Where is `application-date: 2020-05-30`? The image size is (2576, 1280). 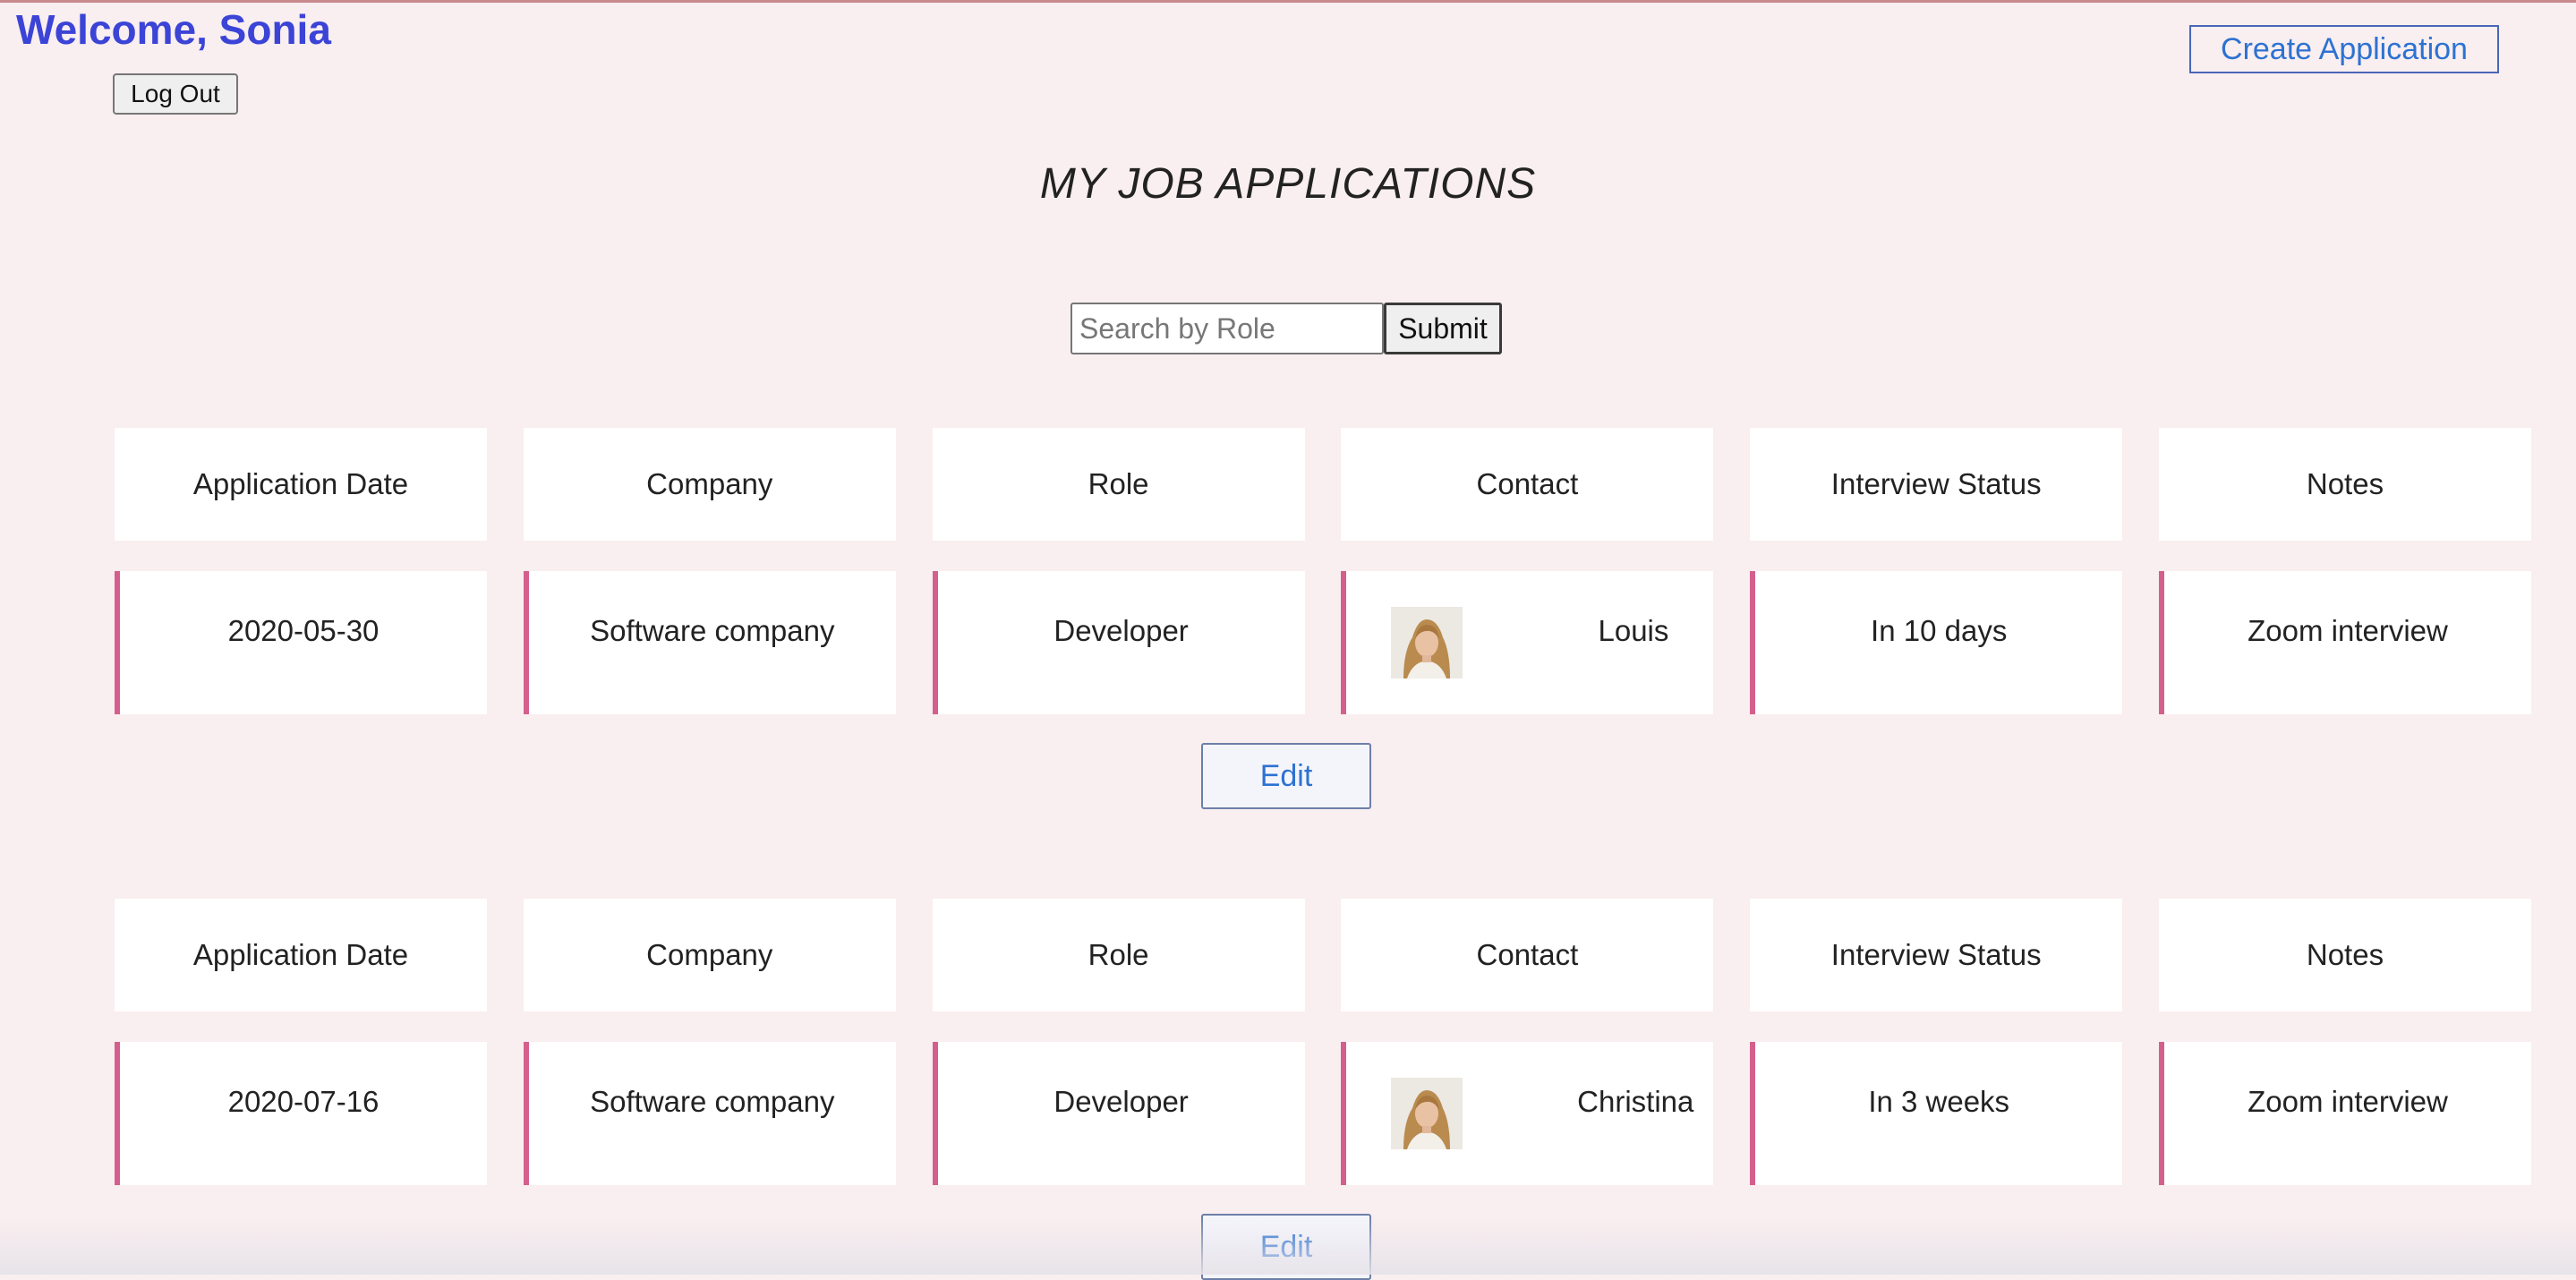 application-date: 2020-05-30 is located at coordinates (301, 642).